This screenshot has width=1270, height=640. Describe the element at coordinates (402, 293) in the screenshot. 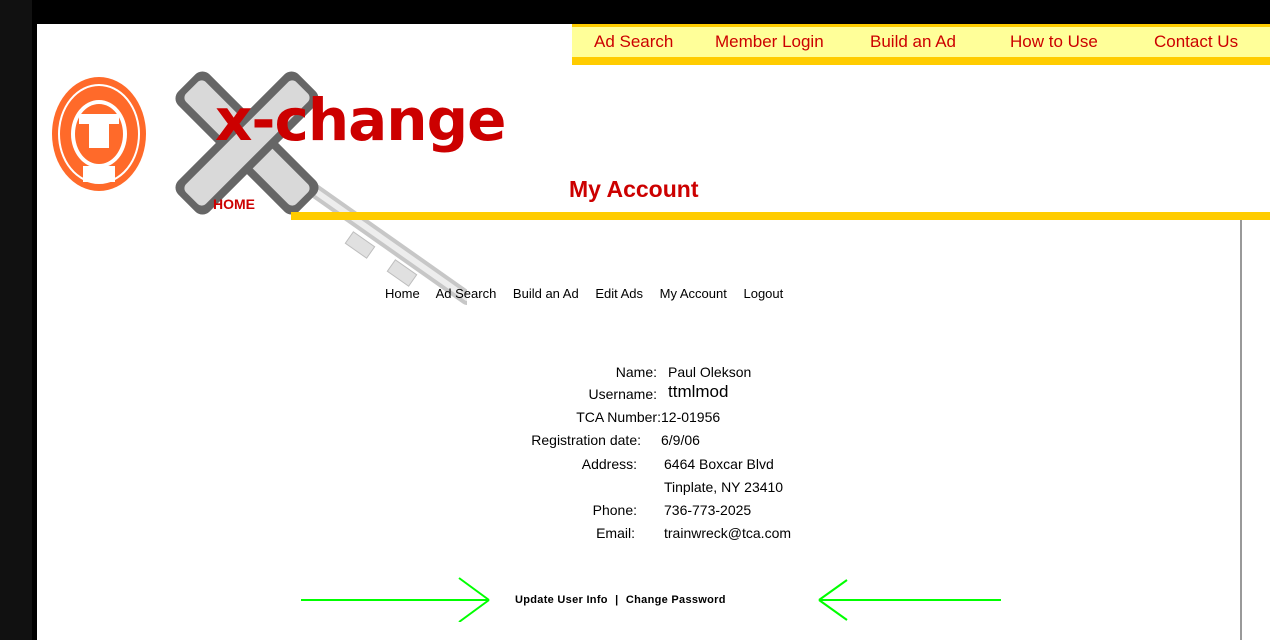

I see `sub-nav-home: Home` at that location.